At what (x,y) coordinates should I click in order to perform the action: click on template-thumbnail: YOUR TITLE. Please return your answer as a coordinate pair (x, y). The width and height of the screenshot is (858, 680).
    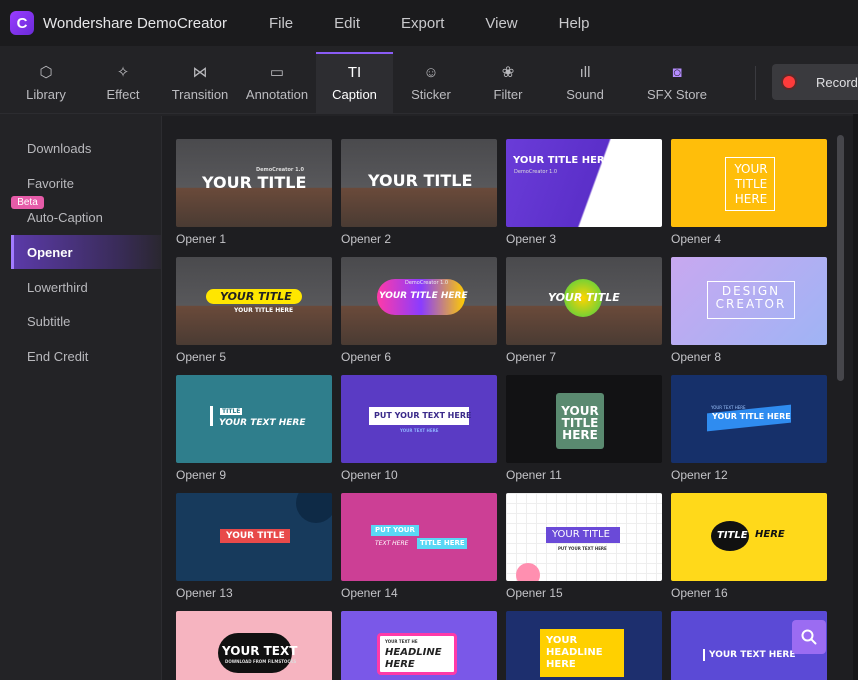
    Looking at the image, I should click on (419, 183).